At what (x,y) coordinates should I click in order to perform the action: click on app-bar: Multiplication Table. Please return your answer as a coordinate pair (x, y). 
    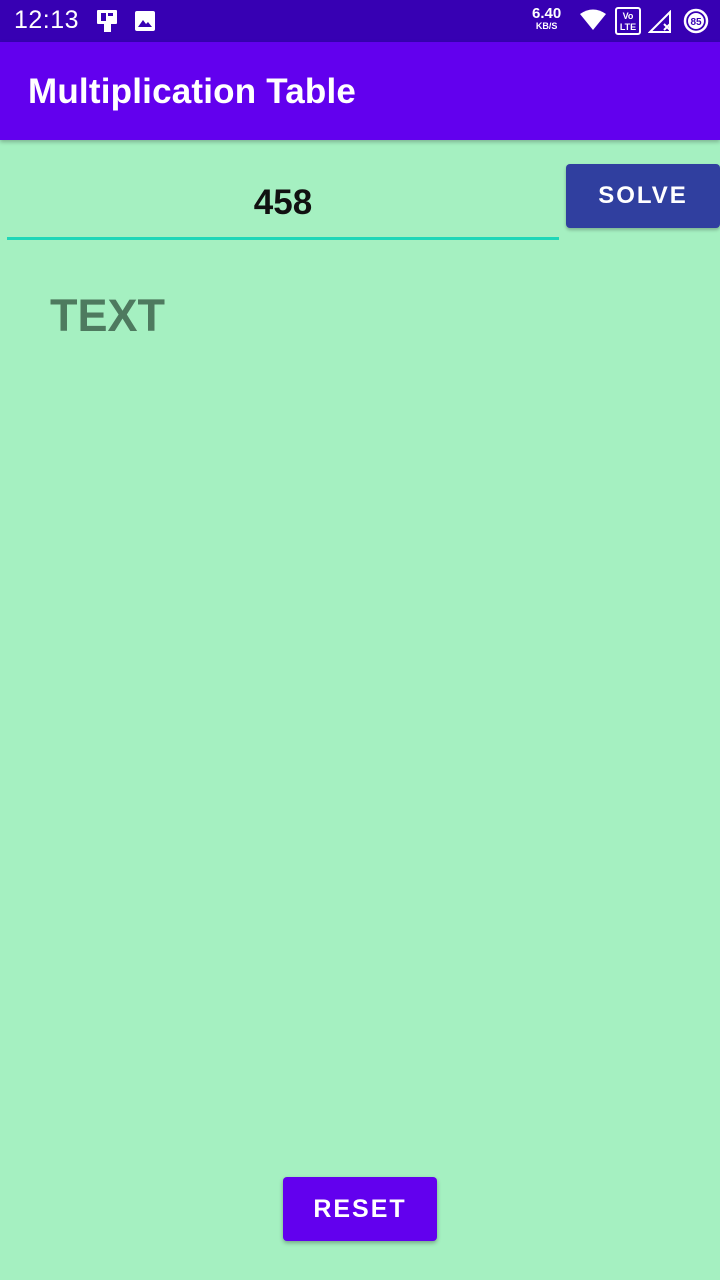
    Looking at the image, I should click on (360, 91).